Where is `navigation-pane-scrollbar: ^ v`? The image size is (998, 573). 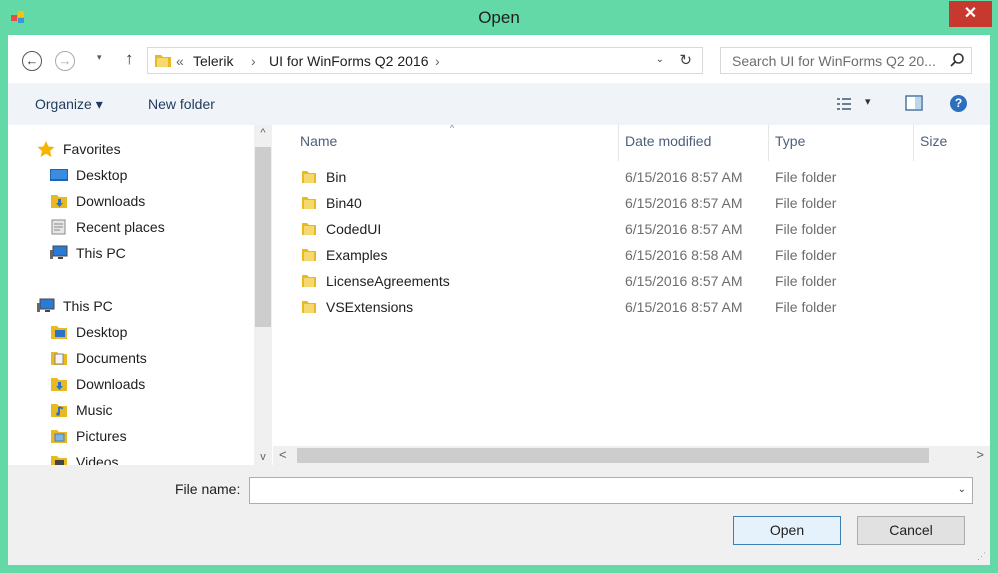 navigation-pane-scrollbar: ^ v is located at coordinates (263, 295).